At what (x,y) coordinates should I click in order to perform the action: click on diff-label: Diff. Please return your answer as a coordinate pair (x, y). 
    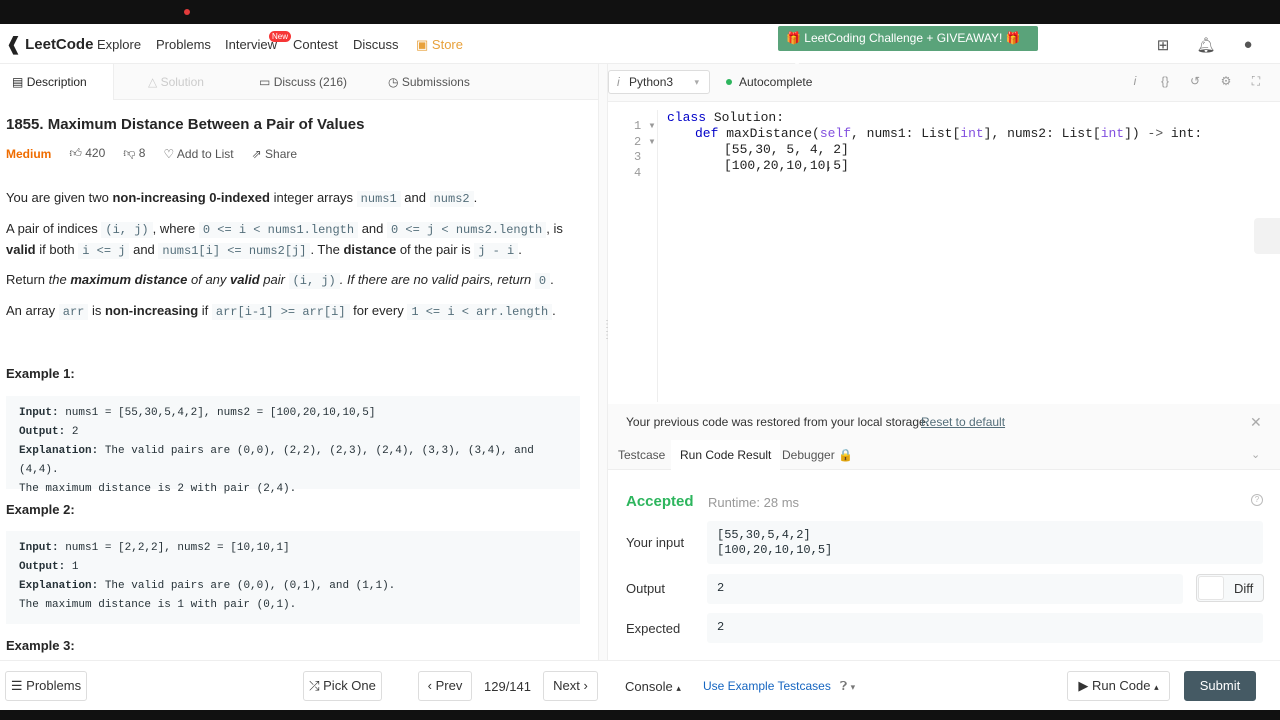
    Looking at the image, I should click on (1244, 588).